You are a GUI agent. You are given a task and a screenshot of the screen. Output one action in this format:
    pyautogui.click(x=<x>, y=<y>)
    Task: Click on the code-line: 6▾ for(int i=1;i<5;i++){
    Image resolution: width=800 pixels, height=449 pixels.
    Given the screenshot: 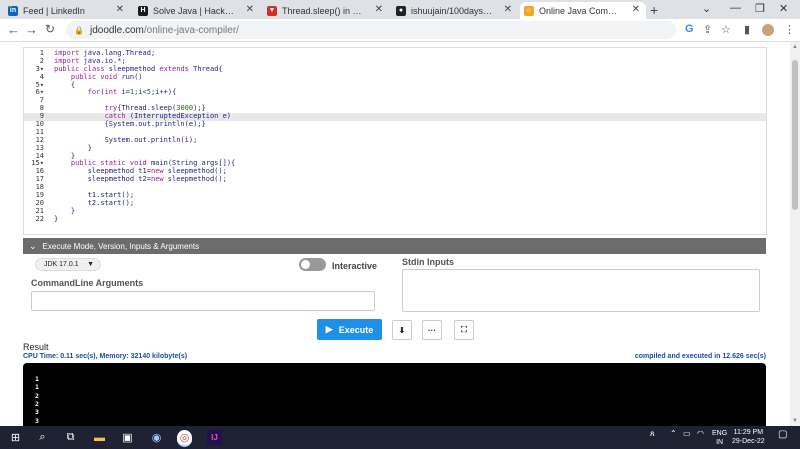 What is the action you would take?
    pyautogui.click(x=395, y=93)
    